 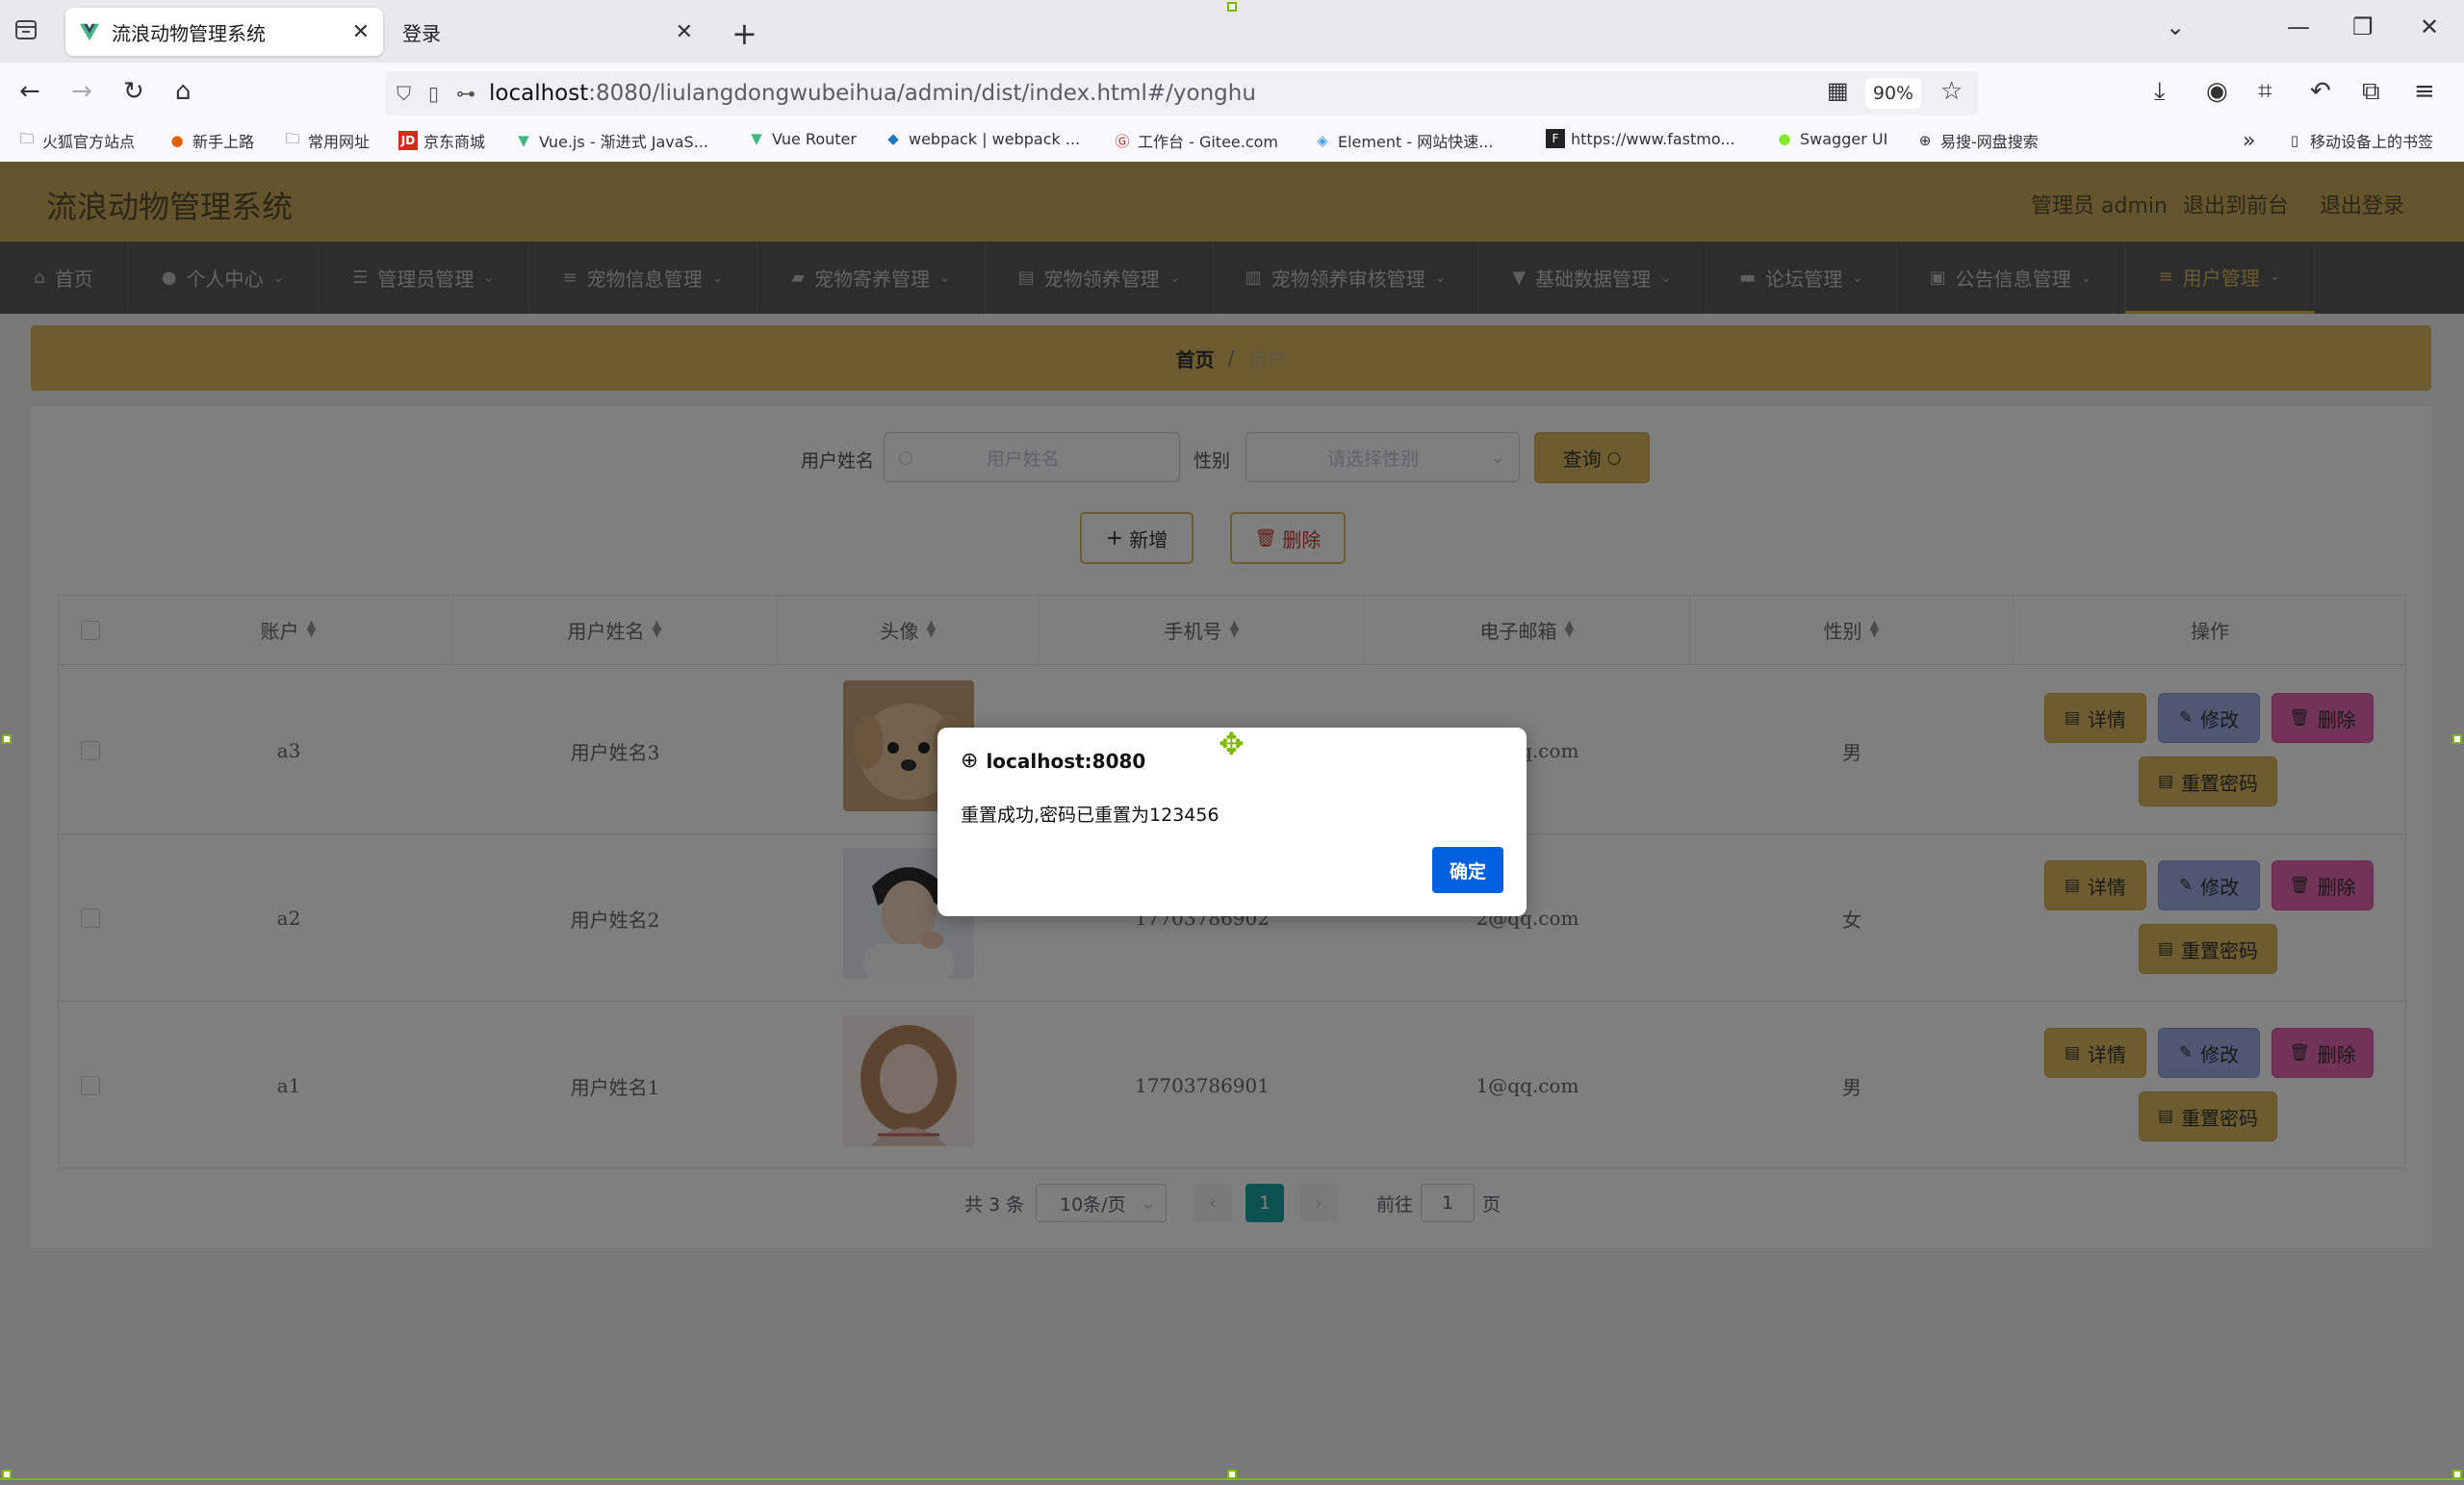 I want to click on url-host: localhost, so click(x=539, y=93).